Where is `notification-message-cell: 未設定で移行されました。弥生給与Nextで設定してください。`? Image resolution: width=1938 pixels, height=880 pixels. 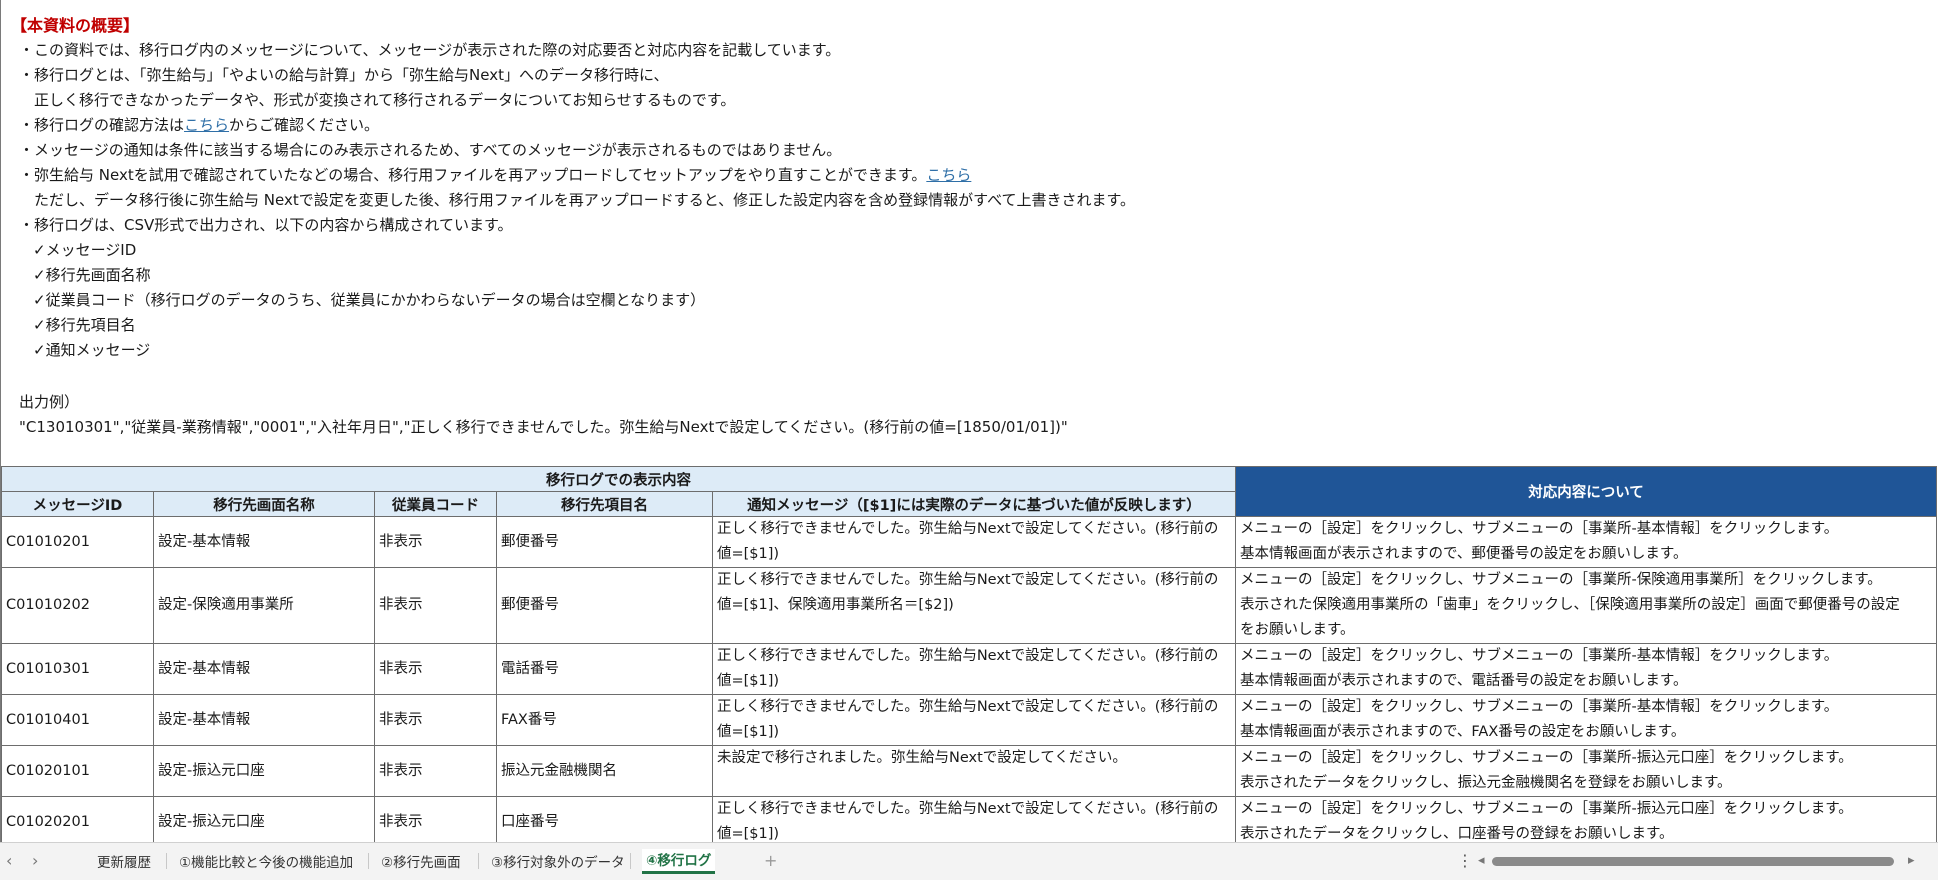
notification-message-cell: 未設定で移行されました。弥生給与Nextで設定してください。 is located at coordinates (974, 771).